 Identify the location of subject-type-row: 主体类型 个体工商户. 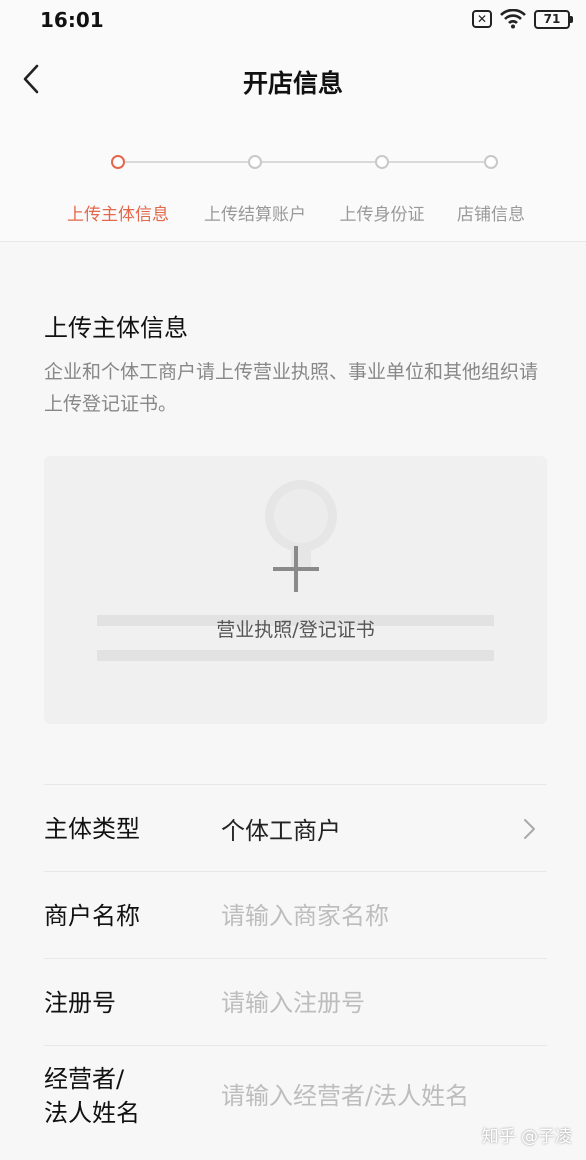
(295, 827).